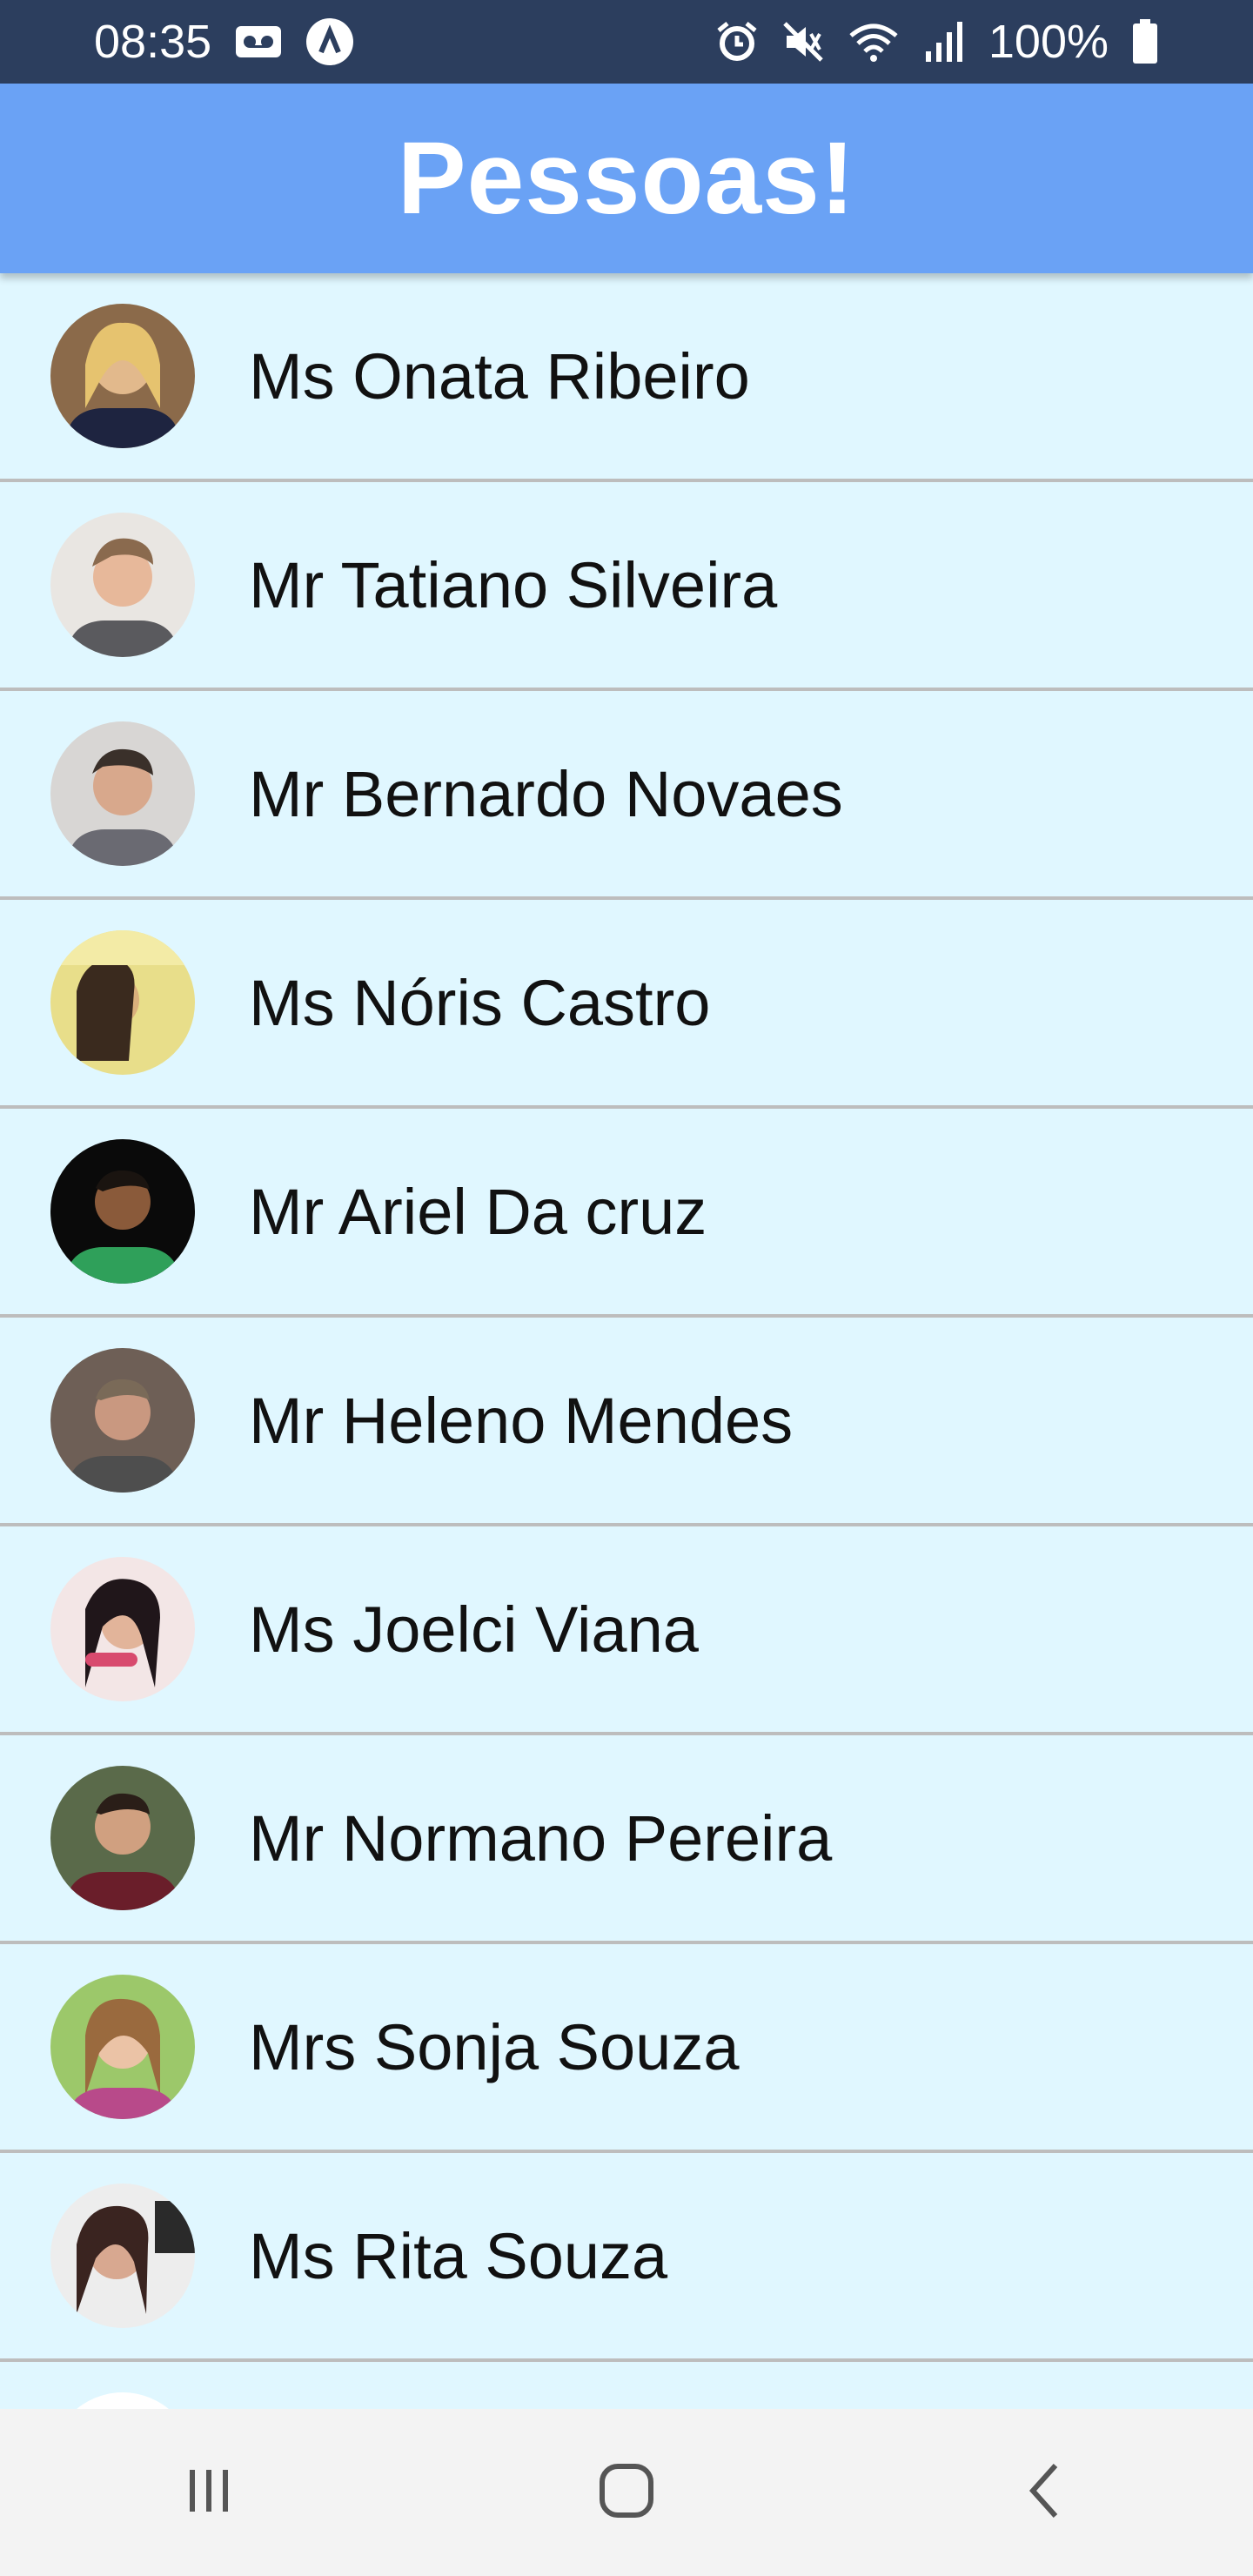 Image resolution: width=1253 pixels, height=2576 pixels. I want to click on status-right: 100%, so click(937, 42).